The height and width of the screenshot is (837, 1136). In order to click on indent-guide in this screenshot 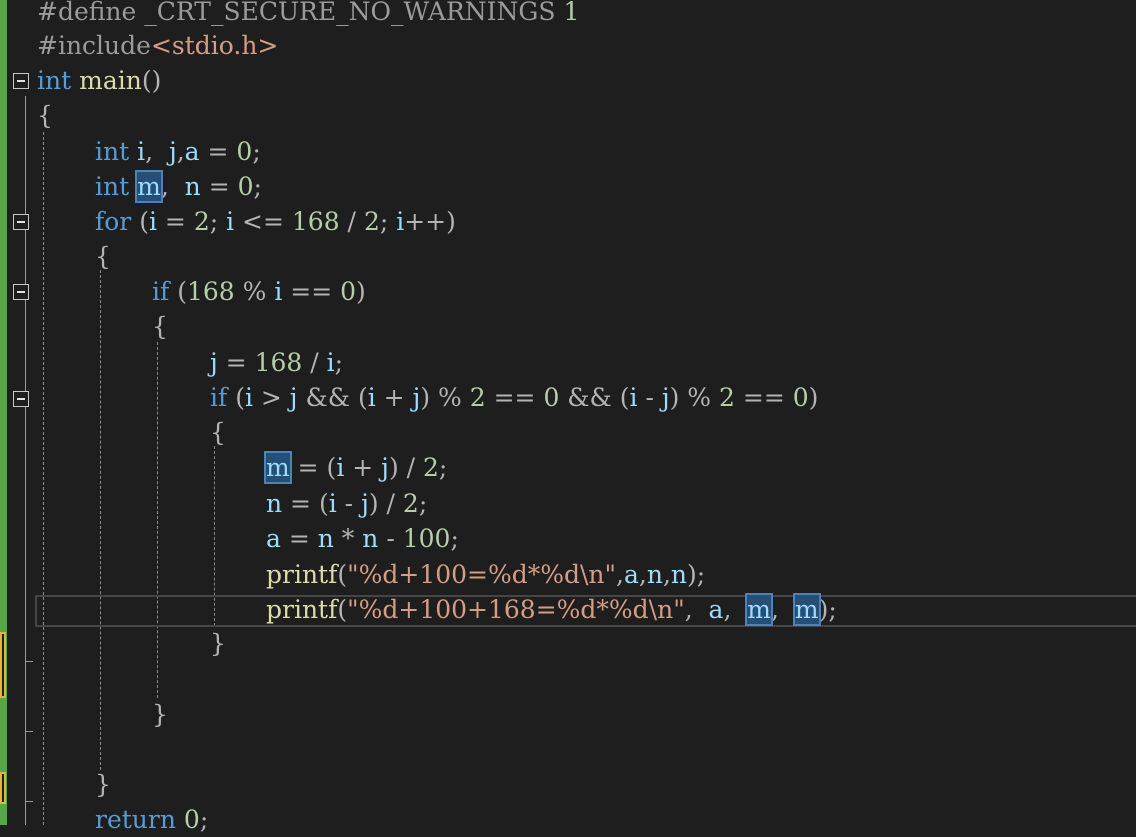, I will do `click(43, 478)`.